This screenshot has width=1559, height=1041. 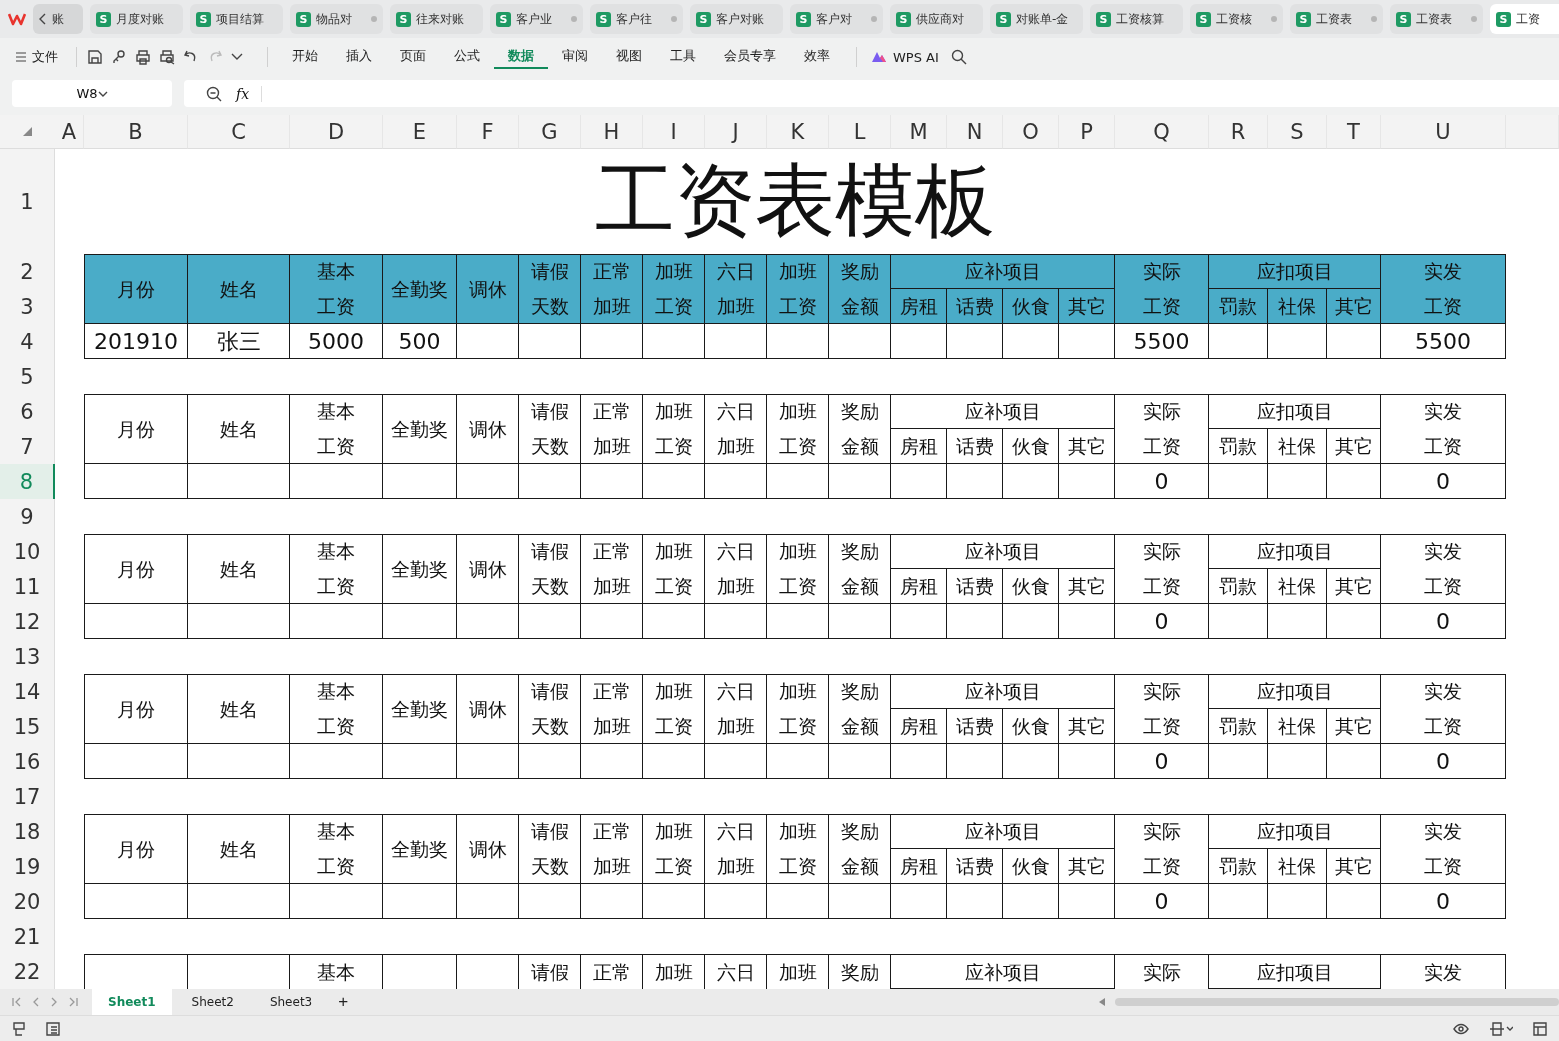 I want to click on column-header: R, so click(x=1238, y=132).